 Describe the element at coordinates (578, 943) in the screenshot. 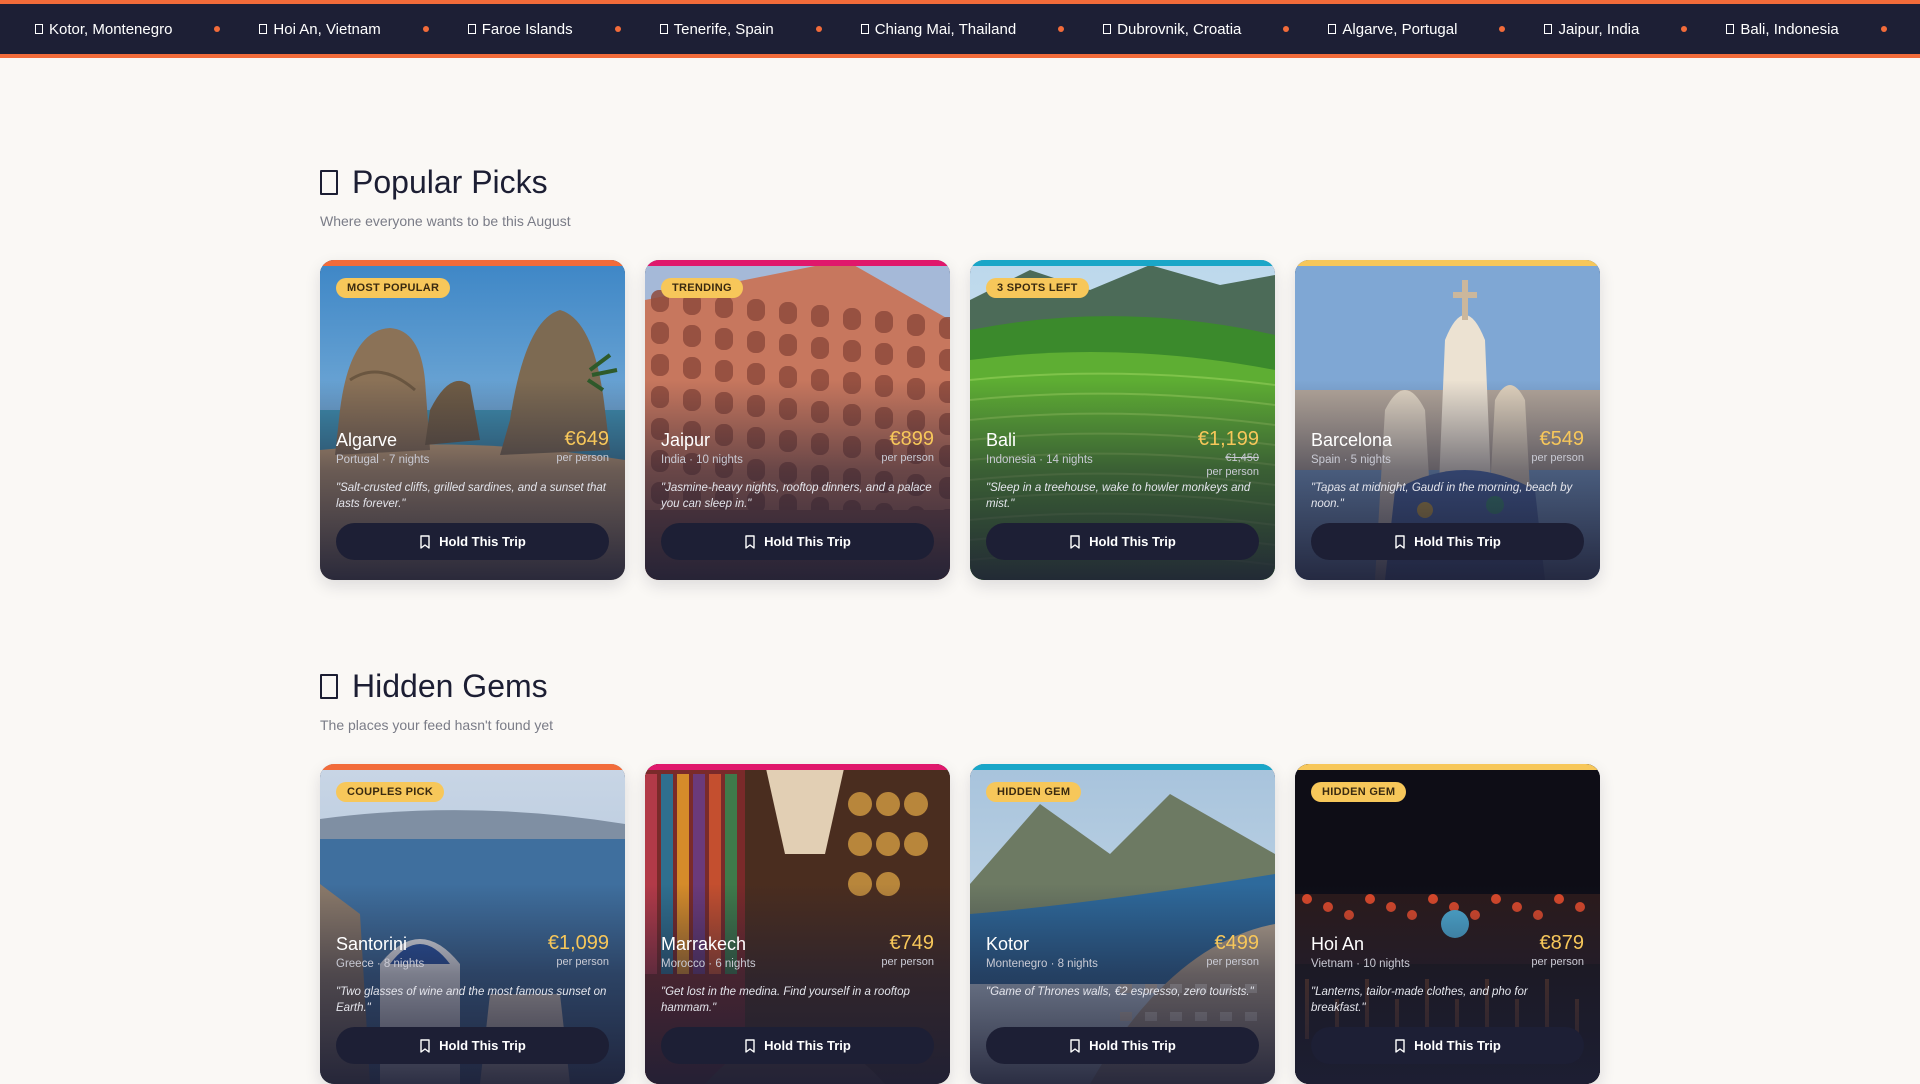

I see `trip-price: €1,099` at that location.